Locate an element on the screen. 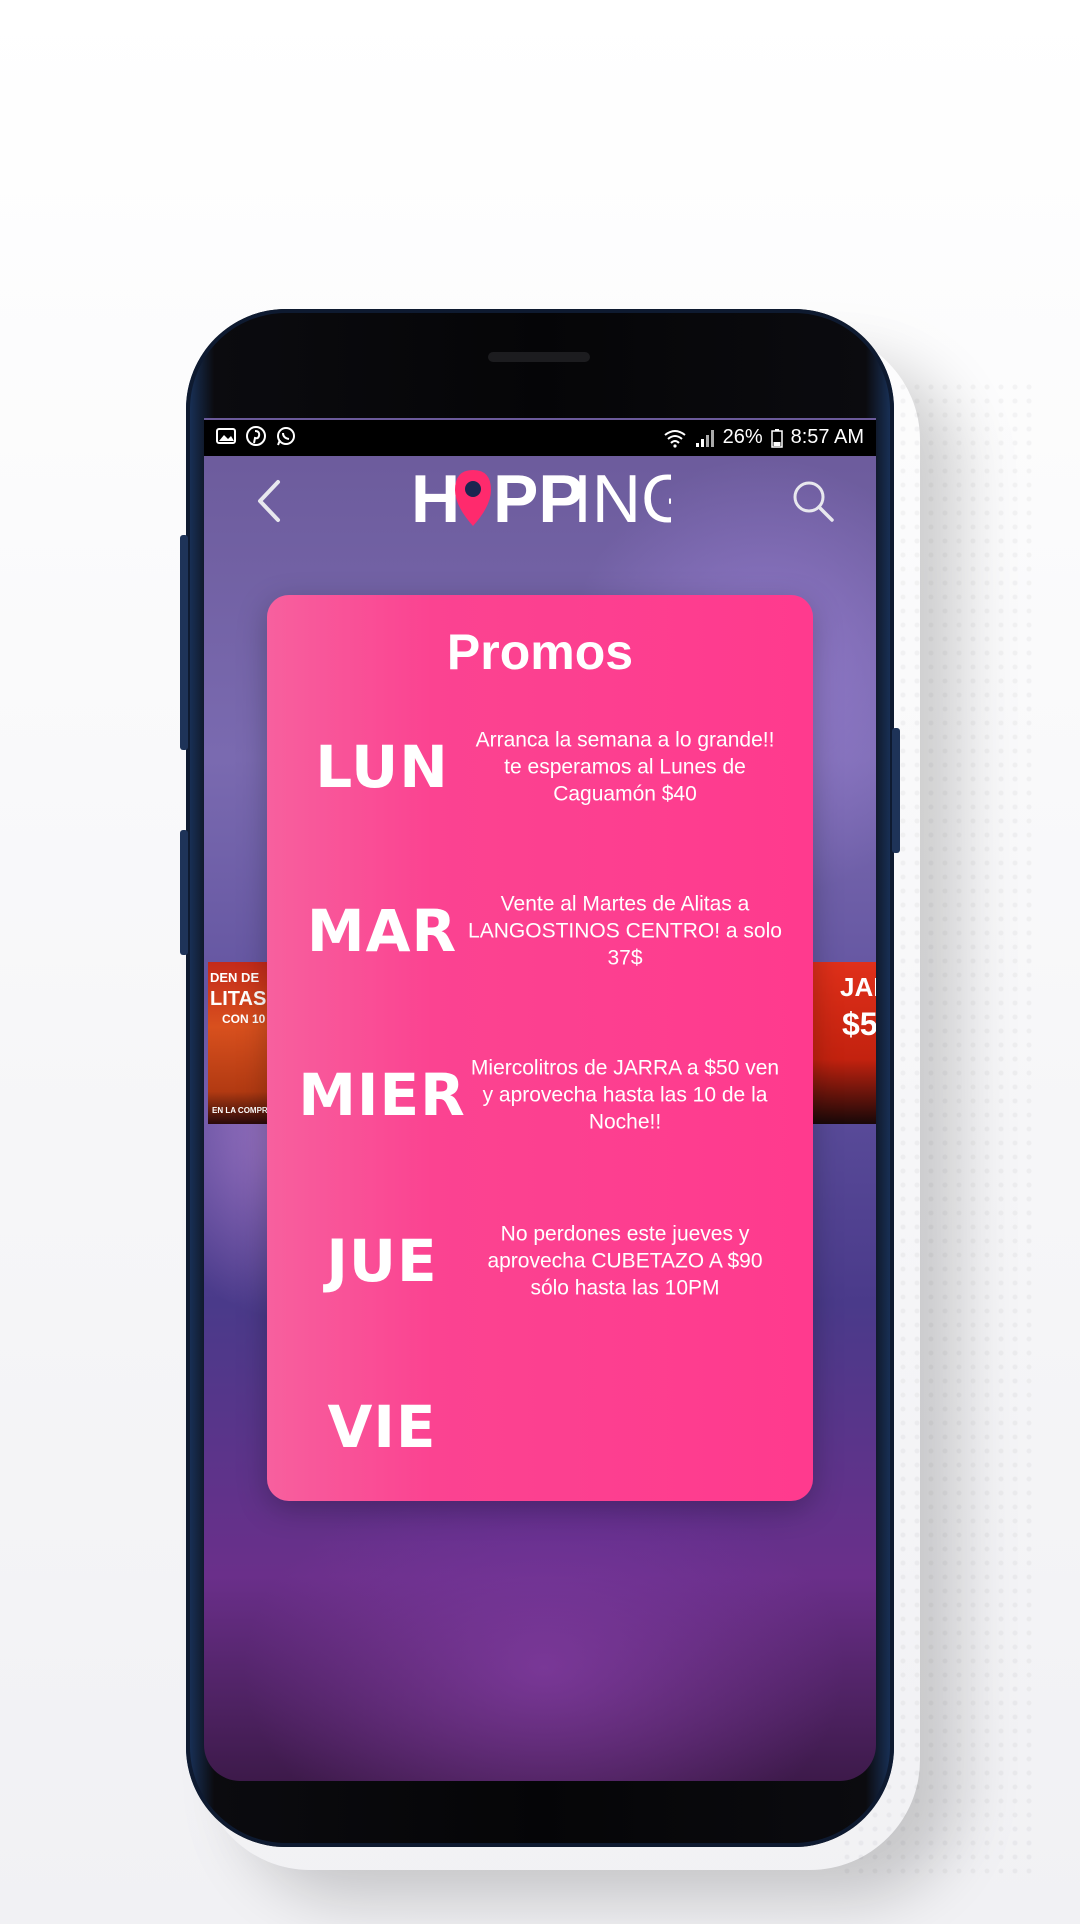  promo-day: MAR is located at coordinates (382, 931).